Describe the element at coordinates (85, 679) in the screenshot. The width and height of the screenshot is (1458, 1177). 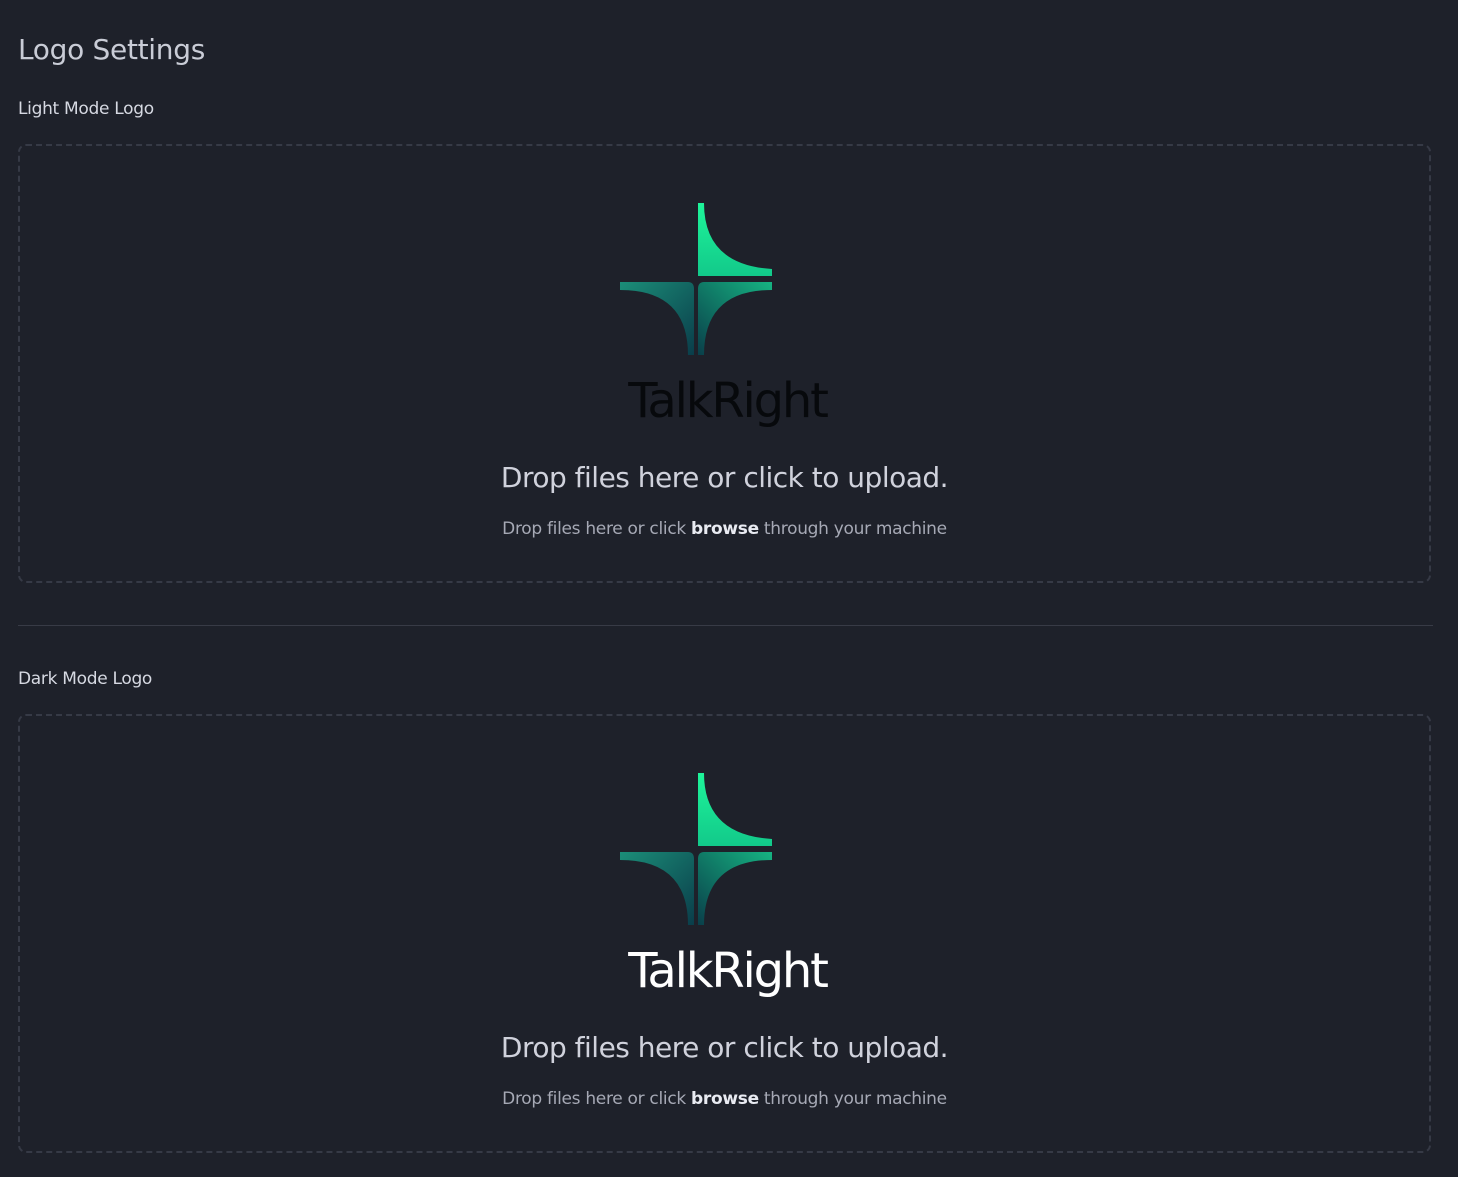
I see `dark-mode-logo-label: Dark Mode Logo` at that location.